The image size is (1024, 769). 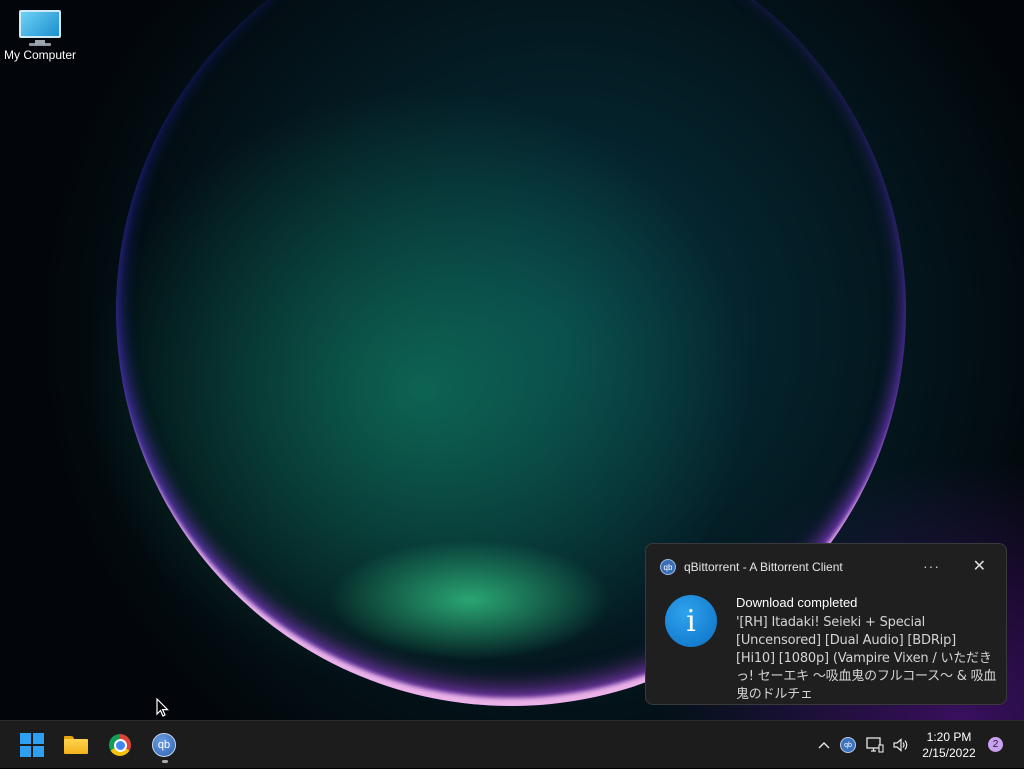 I want to click on taskbar: qb qb 1:20 PM 2/15/2022 2, so click(x=512, y=744).